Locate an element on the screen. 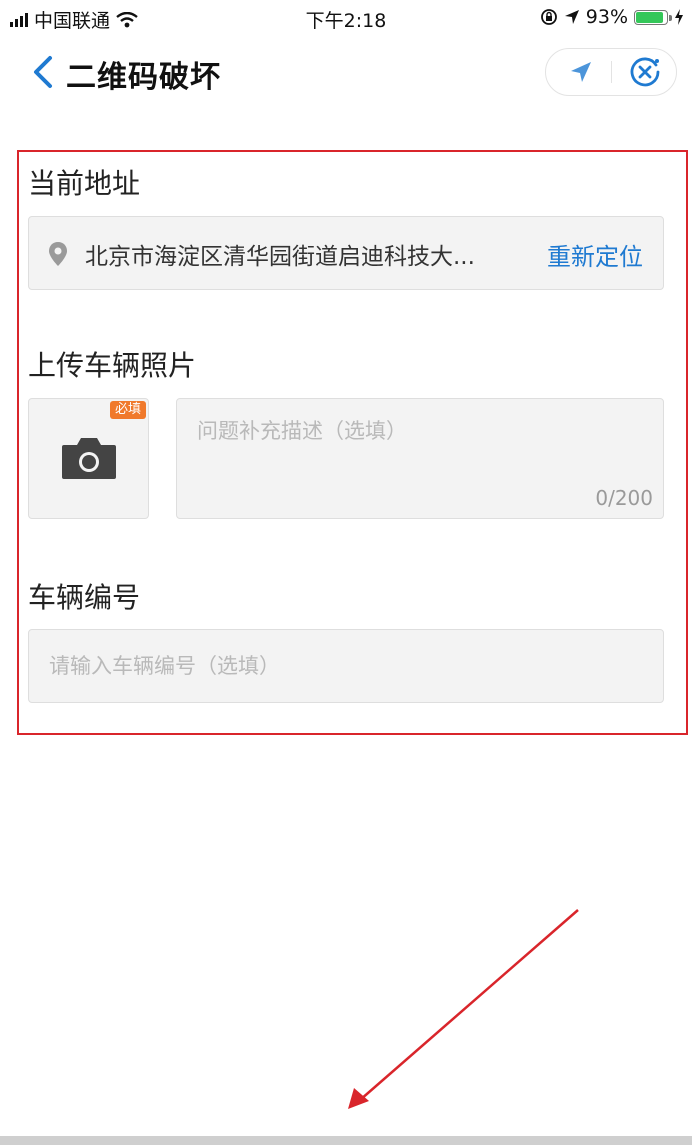  annotation-arrow is located at coordinates (463, 1009).